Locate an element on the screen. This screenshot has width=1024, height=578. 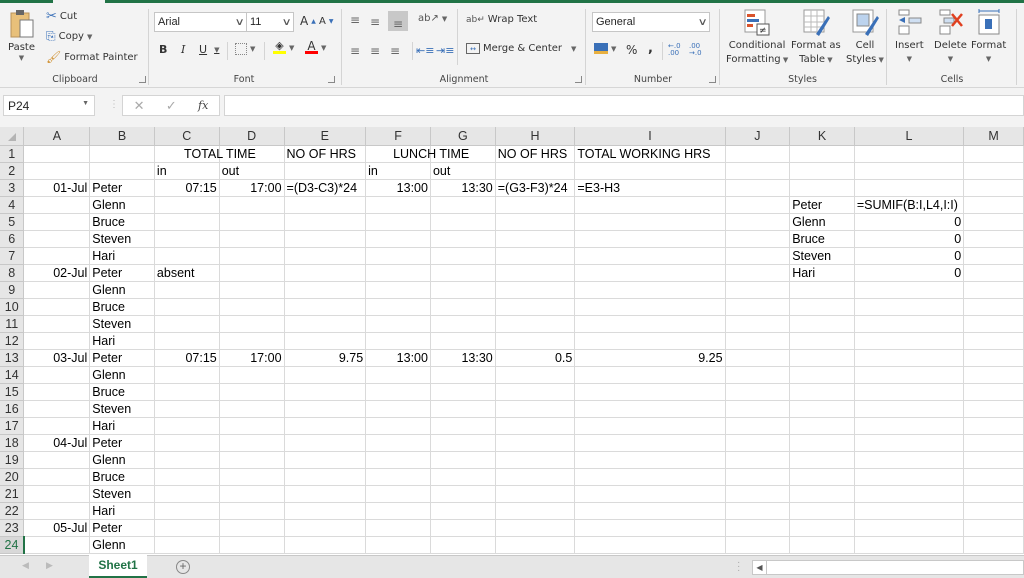
cell-h5 is located at coordinates (535, 222).